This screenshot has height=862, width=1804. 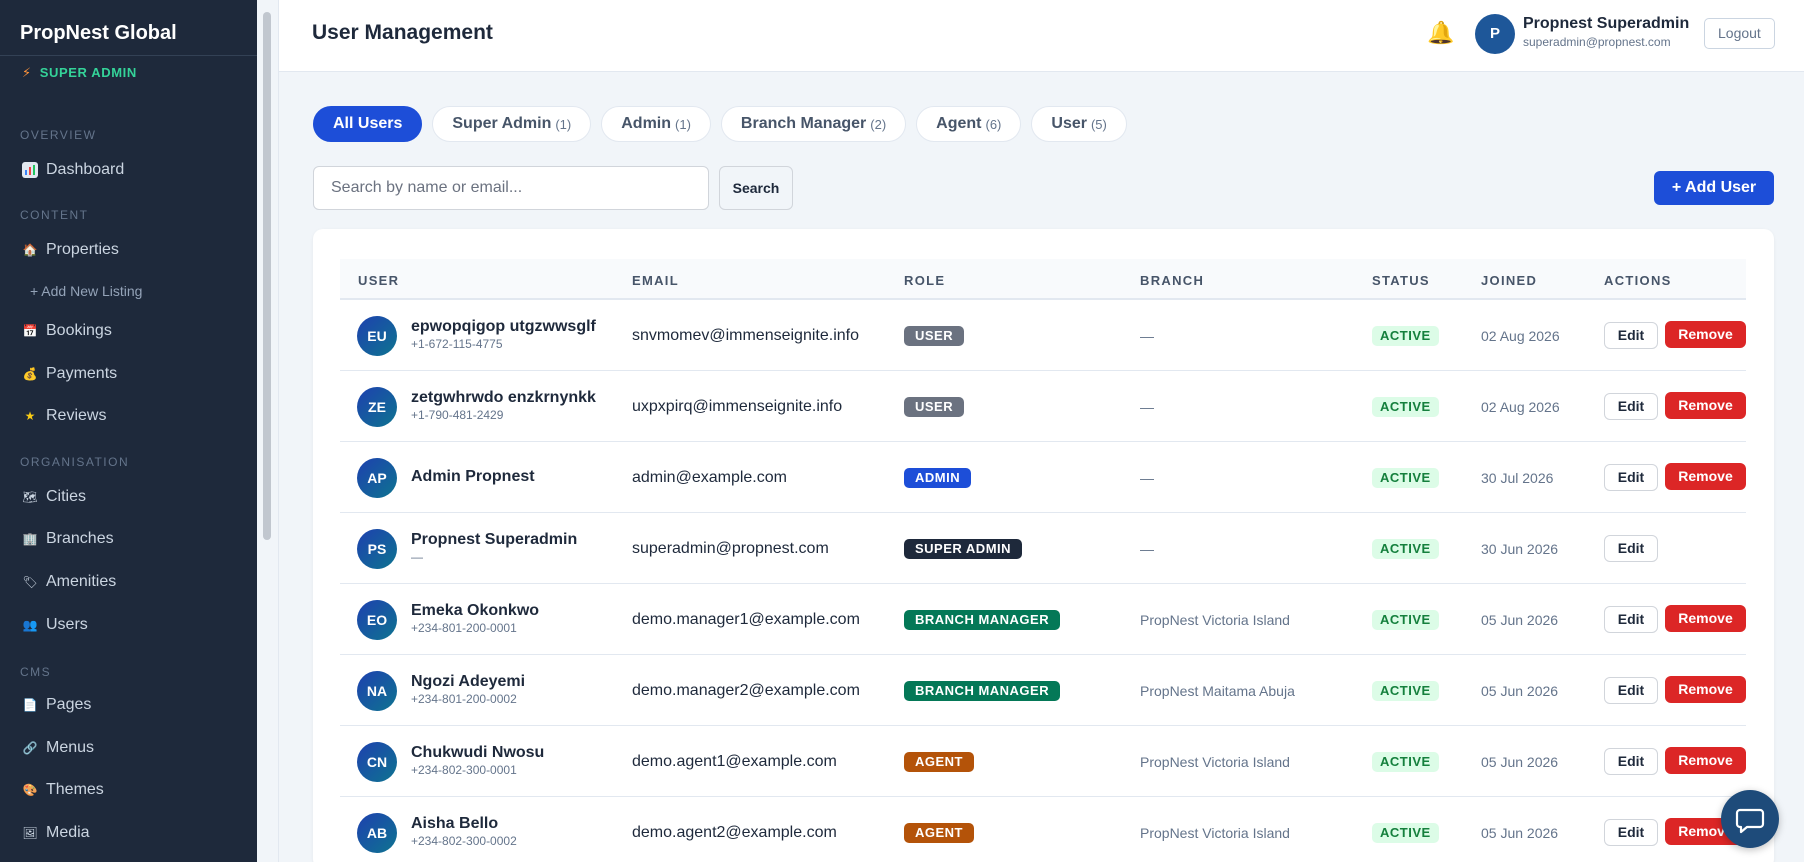 I want to click on tab-count: (2), so click(x=878, y=124).